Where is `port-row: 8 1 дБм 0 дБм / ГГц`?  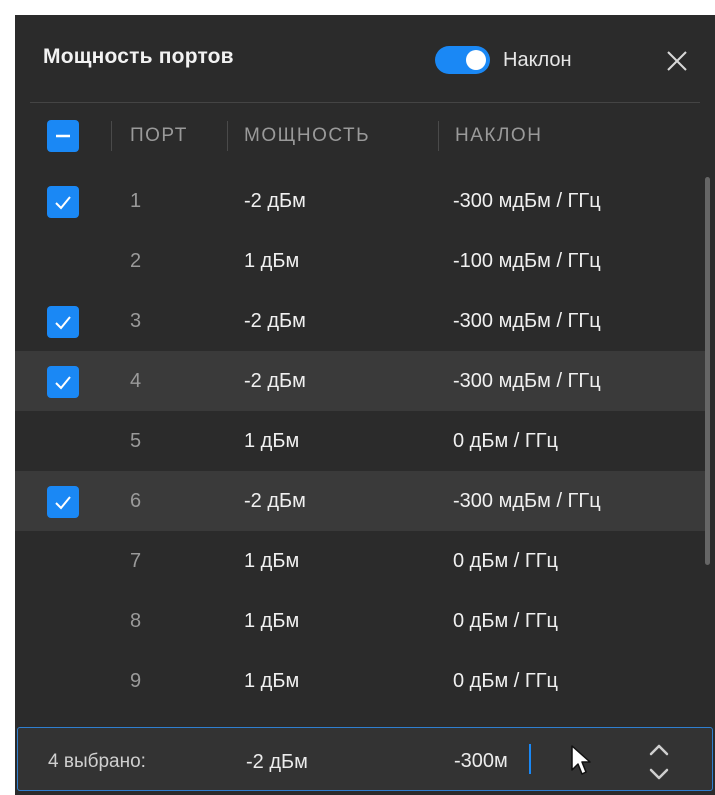 port-row: 8 1 дБм 0 дБм / ГГц is located at coordinates (360, 621).